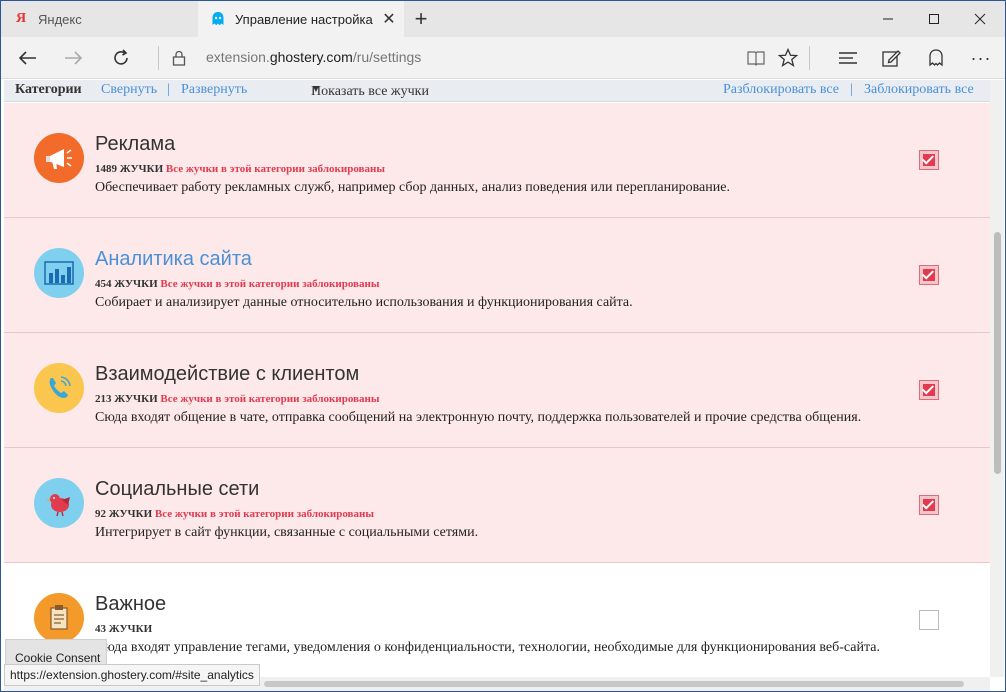  I want to click on bar-chart-icon, so click(59, 273).